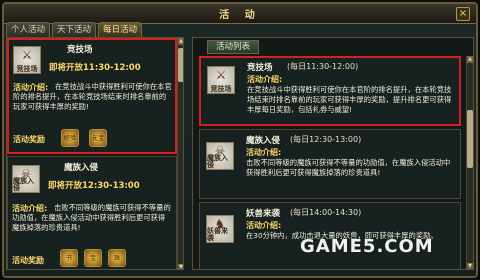  Describe the element at coordinates (117, 258) in the screenshot. I see `orb-reward-icon: 珠` at that location.